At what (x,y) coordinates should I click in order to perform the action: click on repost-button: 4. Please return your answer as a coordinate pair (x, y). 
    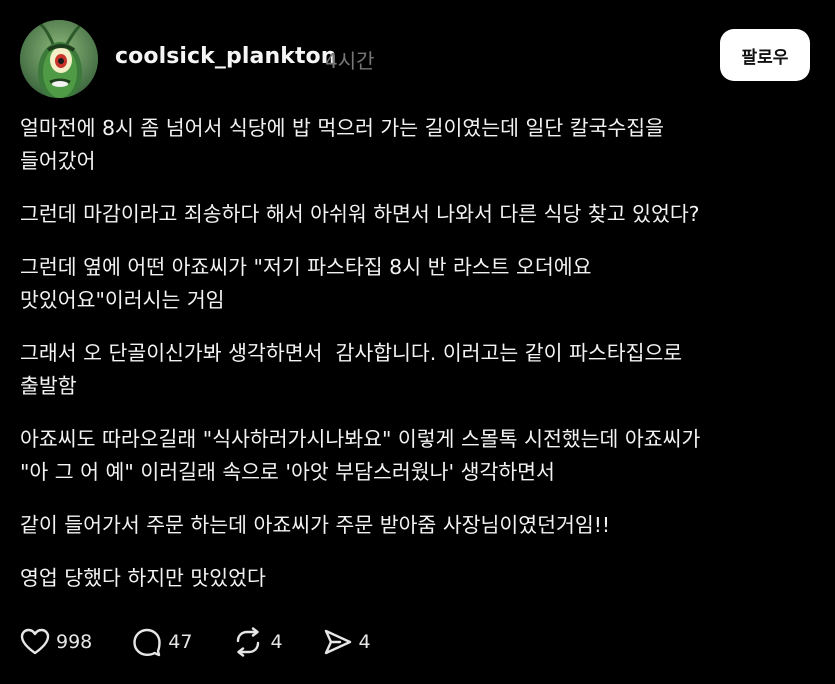
    Looking at the image, I should click on (257, 642).